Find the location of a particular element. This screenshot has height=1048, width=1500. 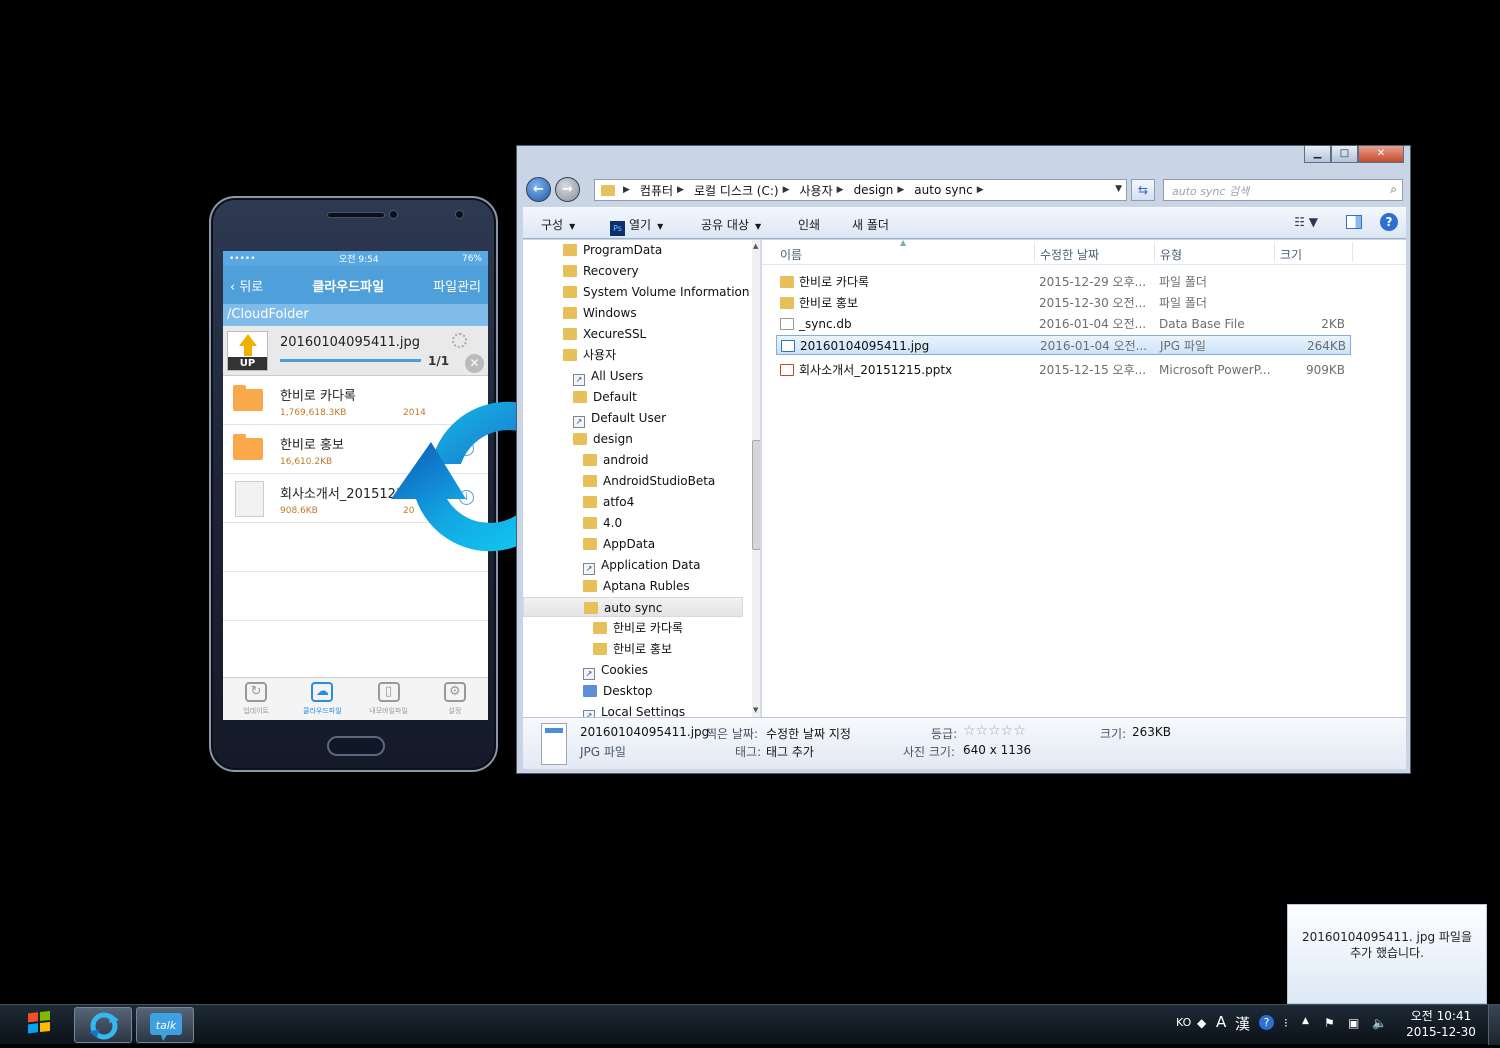

tree-item: android is located at coordinates (616, 460).